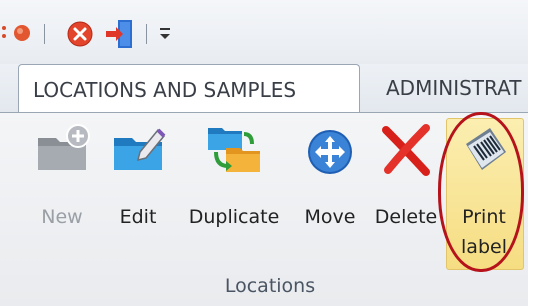 The height and width of the screenshot is (306, 538). I want to click on new-button: New, so click(62, 193).